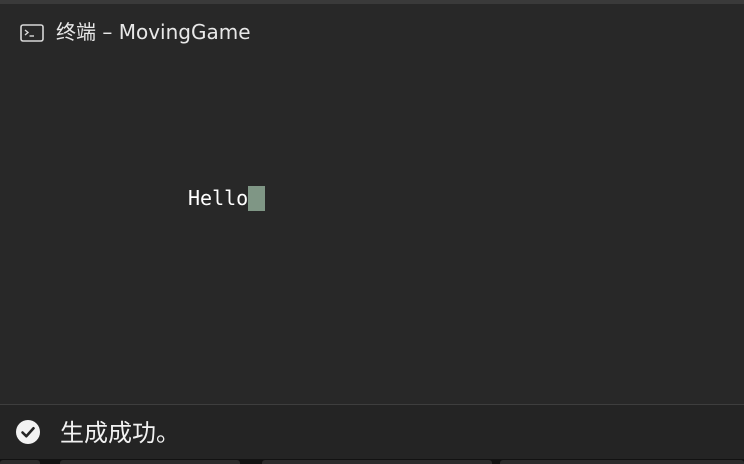 The width and height of the screenshot is (744, 464). I want to click on build-status-bar: 生成成功。, so click(372, 432).